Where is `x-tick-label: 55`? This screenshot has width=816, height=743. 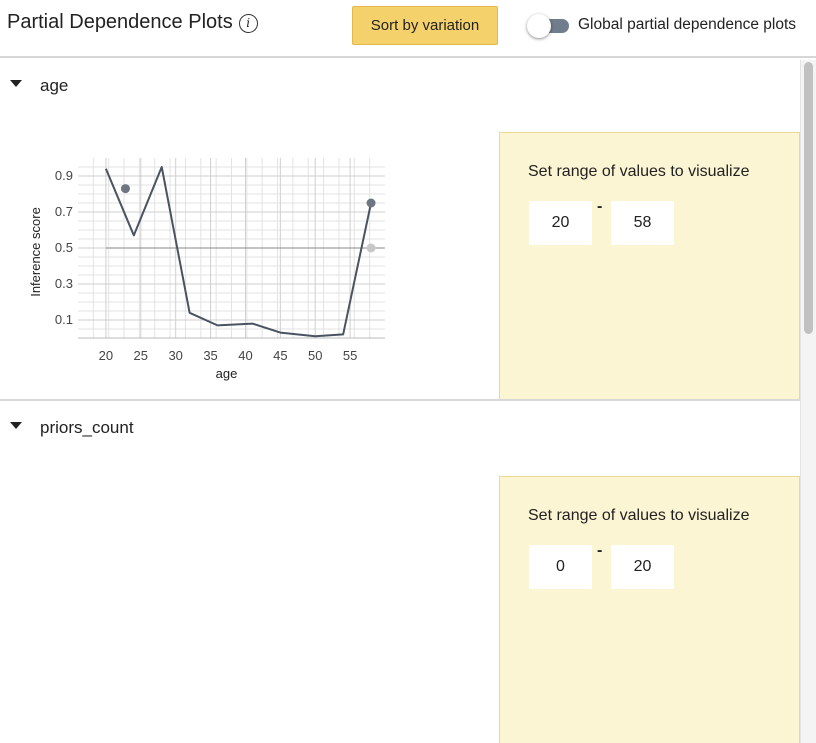 x-tick-label: 55 is located at coordinates (350, 355).